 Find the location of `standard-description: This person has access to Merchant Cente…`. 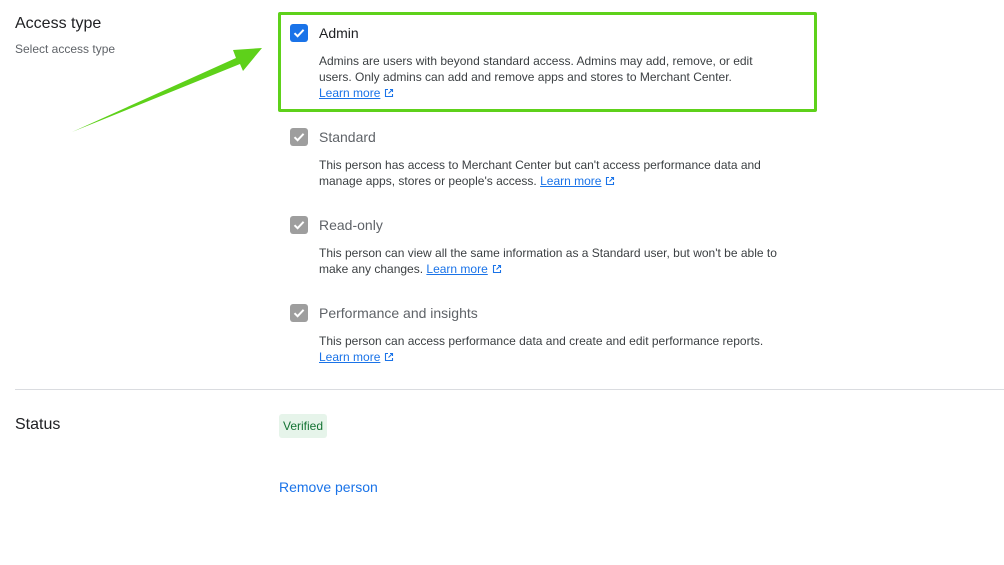

standard-description: This person has access to Merchant Cente… is located at coordinates (549, 173).